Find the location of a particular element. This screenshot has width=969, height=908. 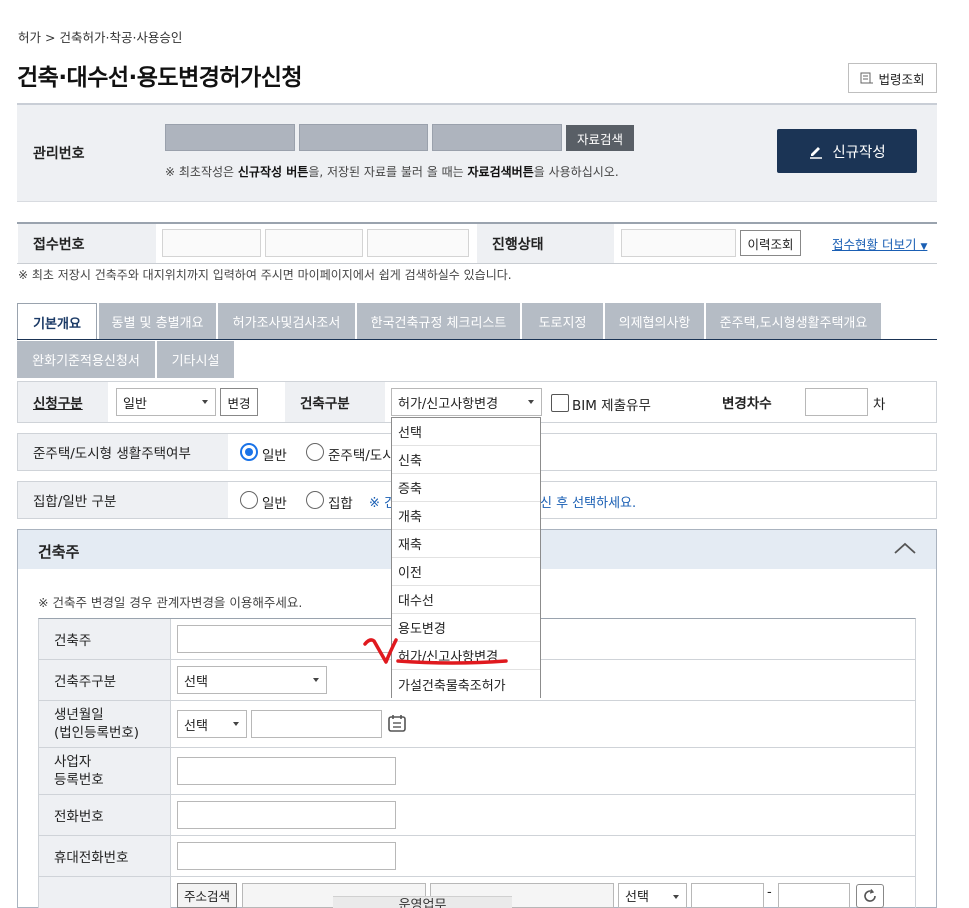

dropdown-option-new: 신축 is located at coordinates (466, 460).